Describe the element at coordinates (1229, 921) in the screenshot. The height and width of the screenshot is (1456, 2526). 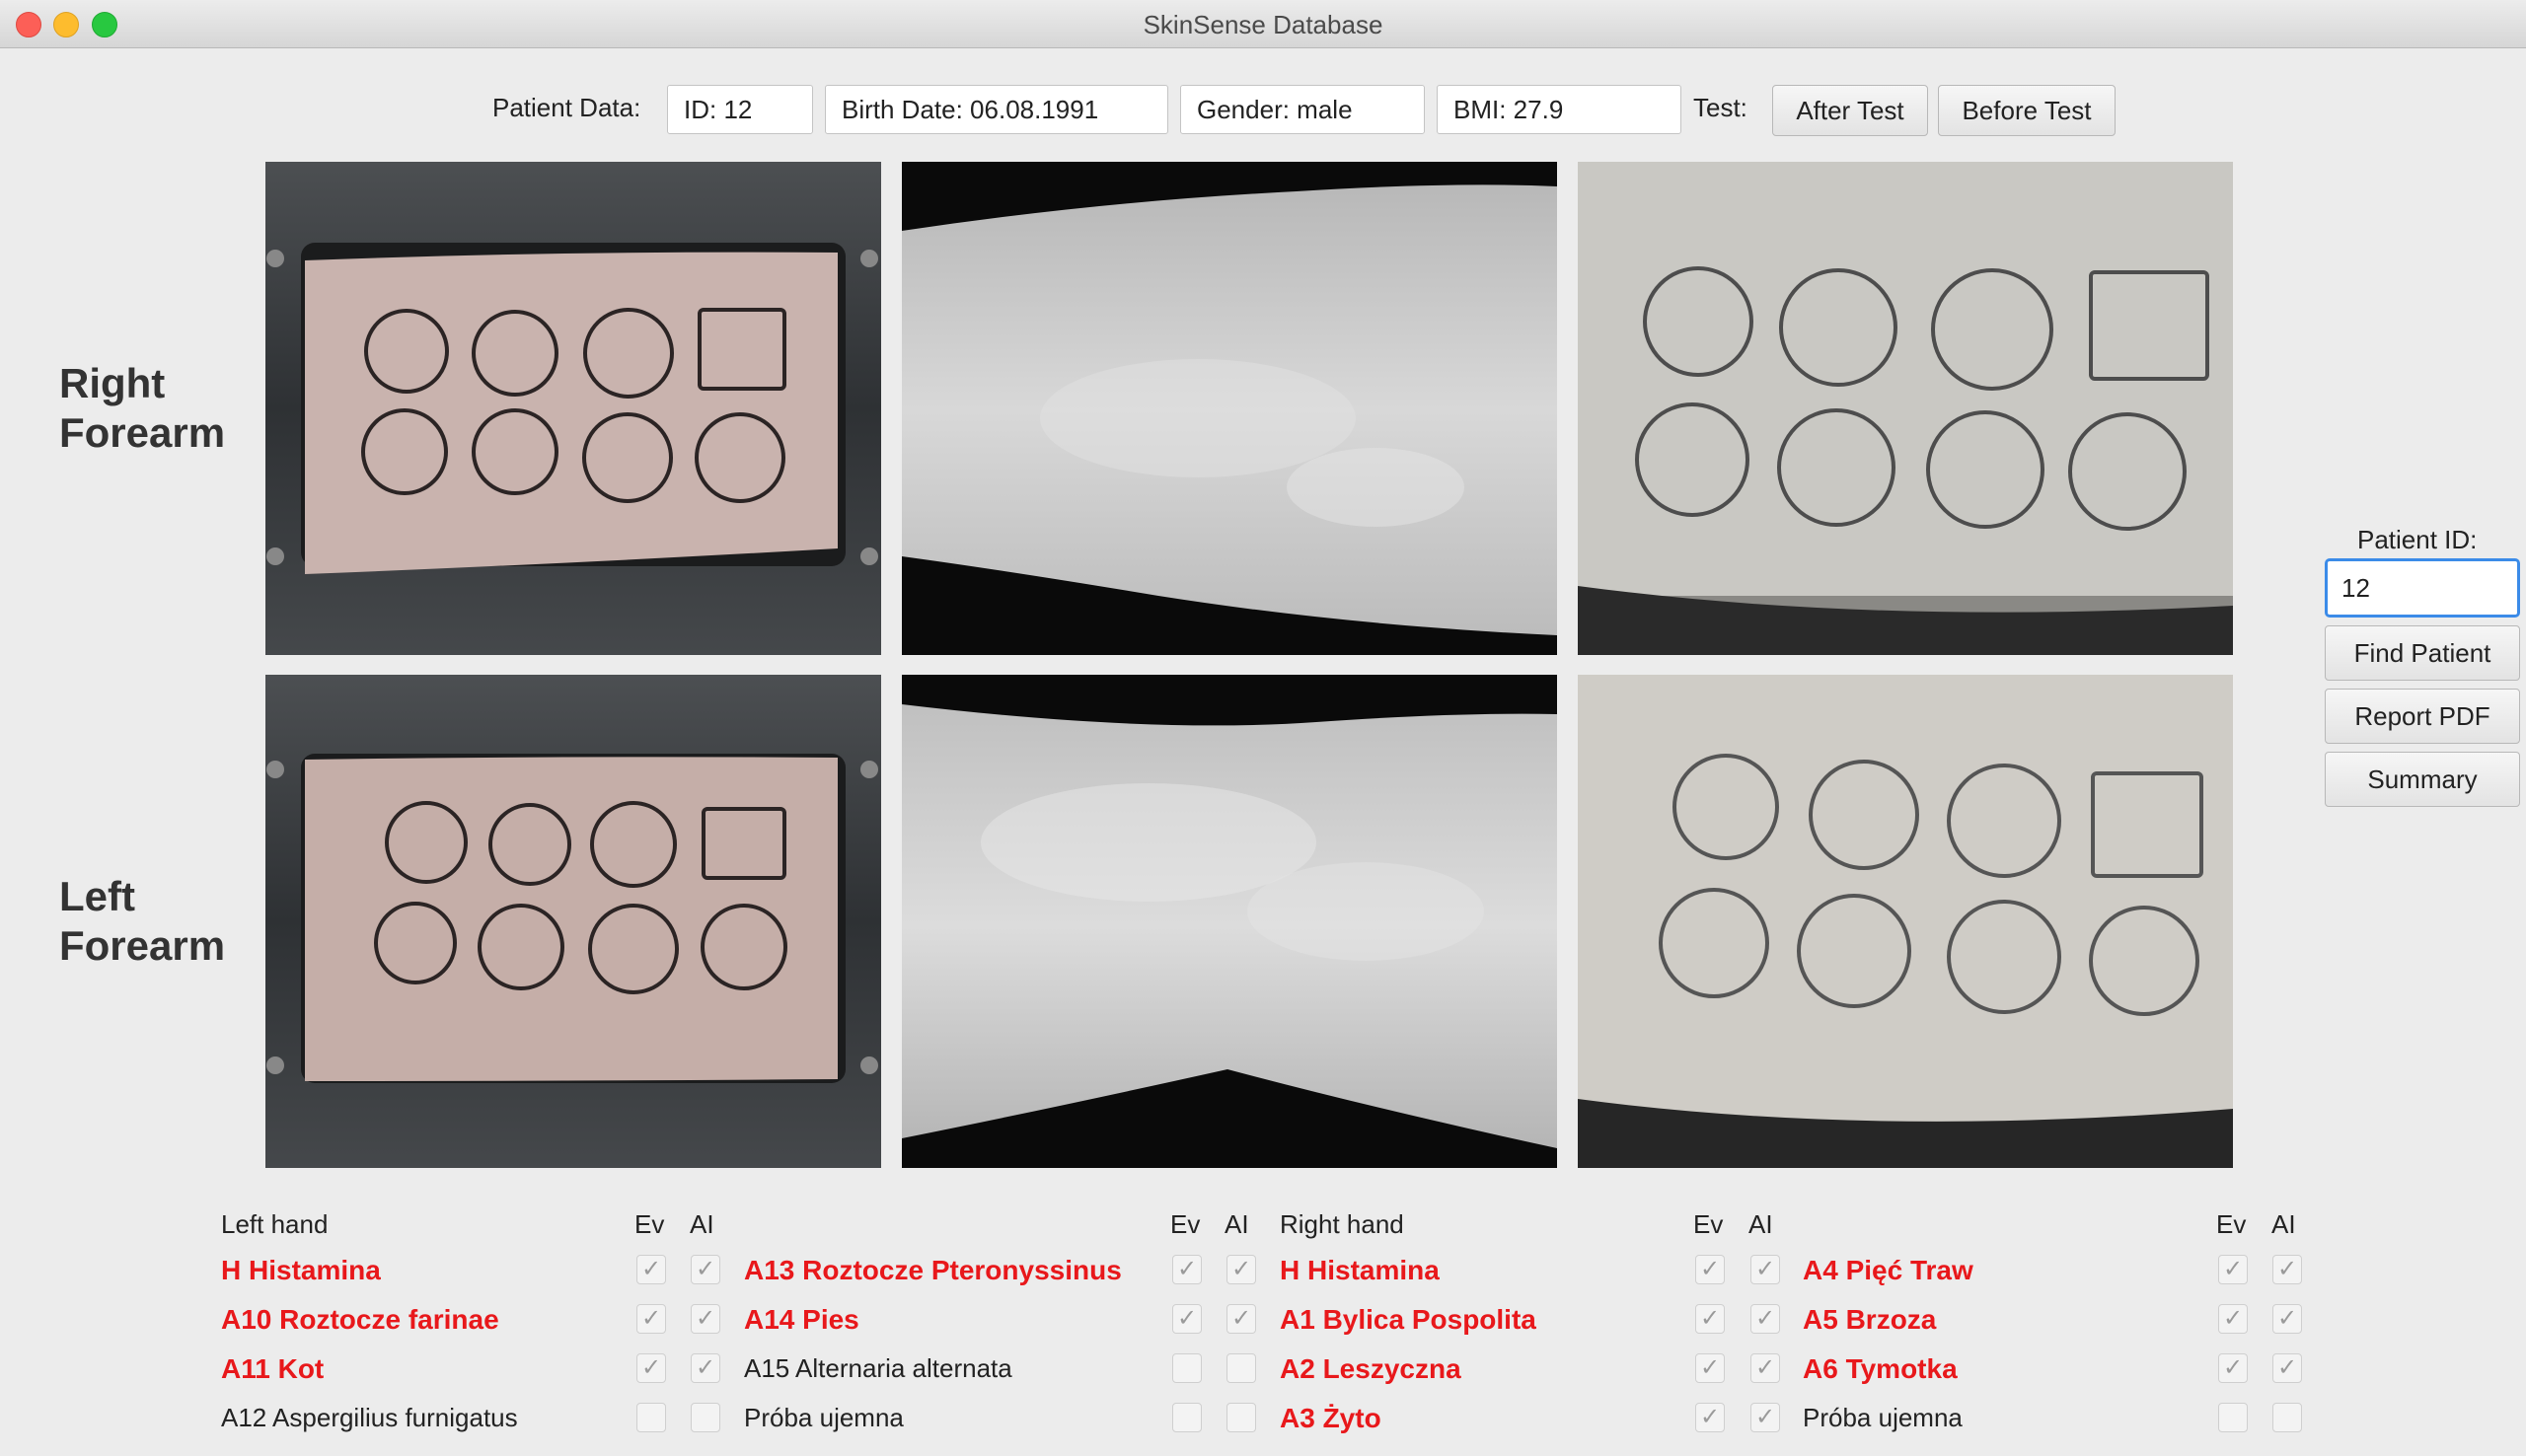
I see `left-forearm-thermal-image` at that location.